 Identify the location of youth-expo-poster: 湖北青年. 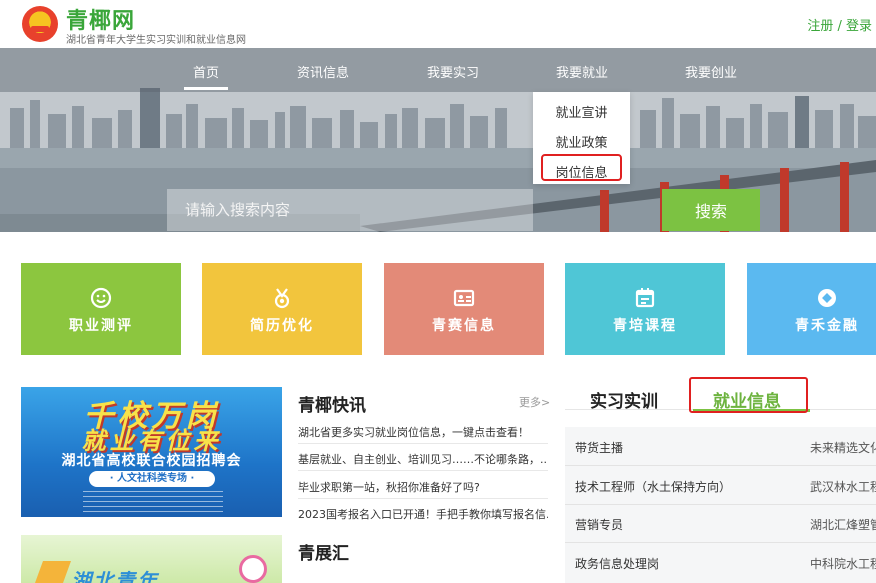
(151, 559).